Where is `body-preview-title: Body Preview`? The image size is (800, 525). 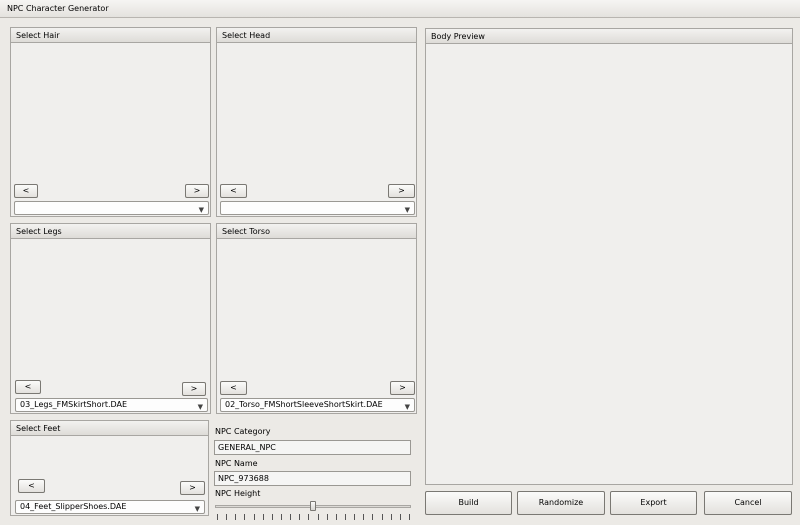
body-preview-title: Body Preview is located at coordinates (609, 36).